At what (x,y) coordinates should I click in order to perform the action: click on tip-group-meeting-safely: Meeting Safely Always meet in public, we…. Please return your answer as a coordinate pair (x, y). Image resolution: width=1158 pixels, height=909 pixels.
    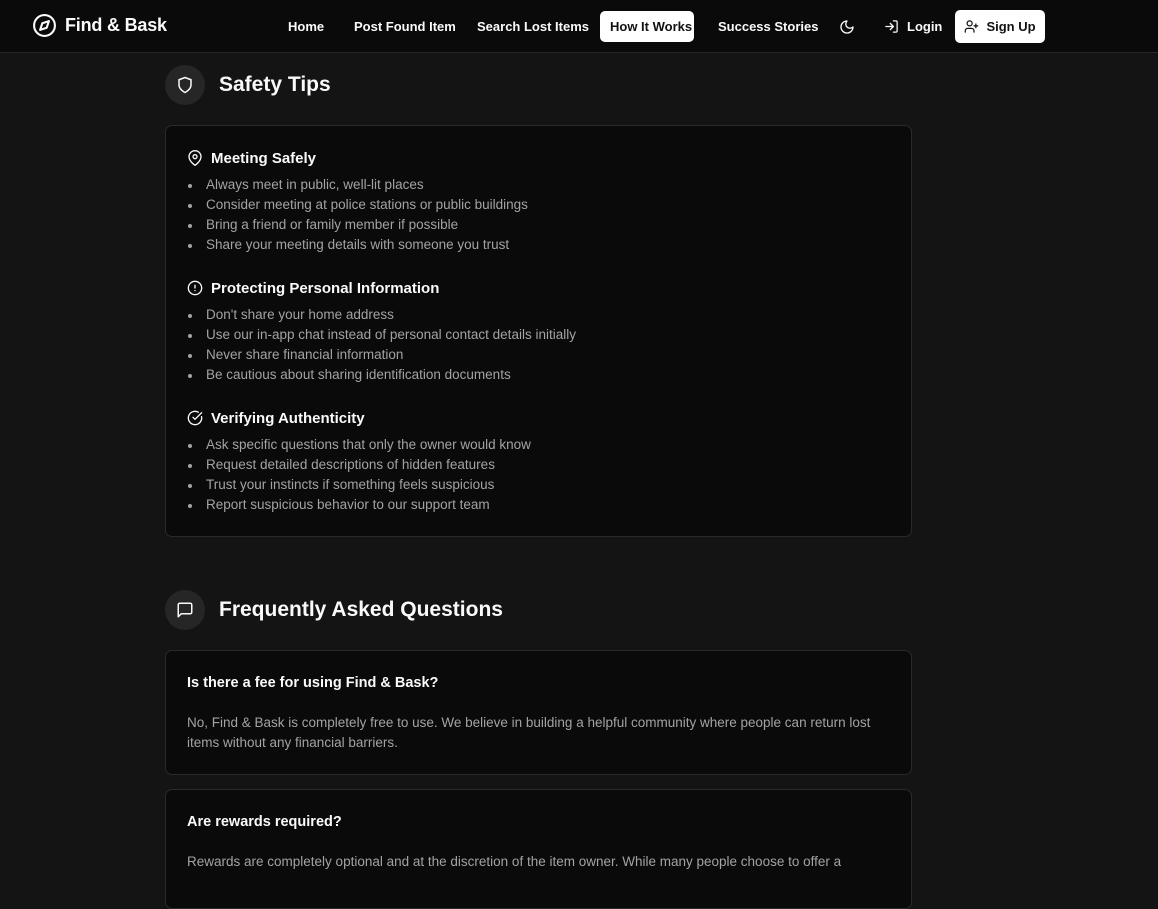
    Looking at the image, I should click on (357, 201).